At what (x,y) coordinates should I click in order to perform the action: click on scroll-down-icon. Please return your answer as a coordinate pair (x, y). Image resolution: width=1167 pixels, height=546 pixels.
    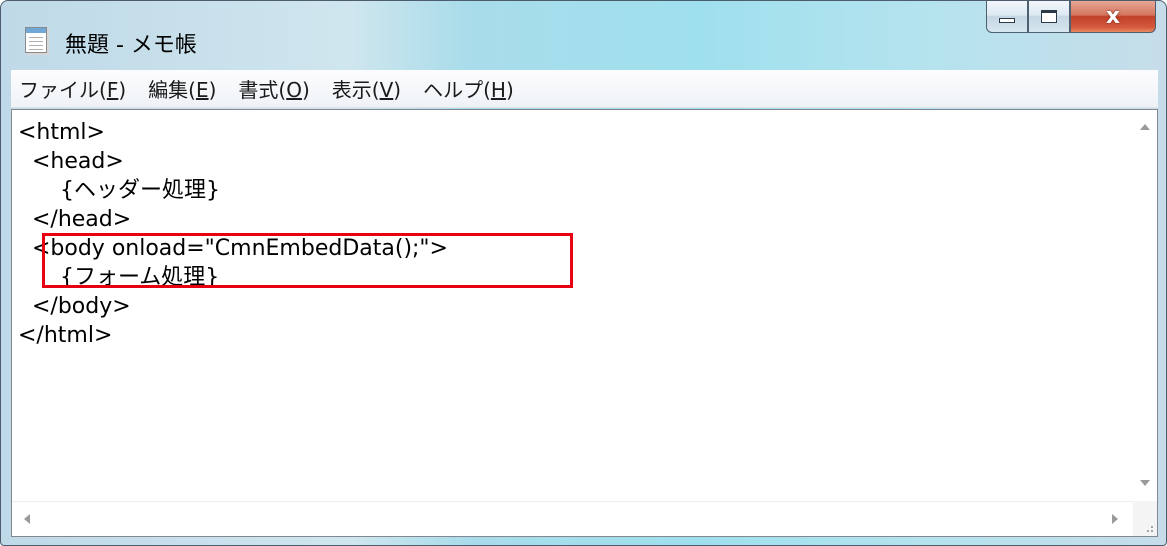
    Looking at the image, I should click on (1145, 483).